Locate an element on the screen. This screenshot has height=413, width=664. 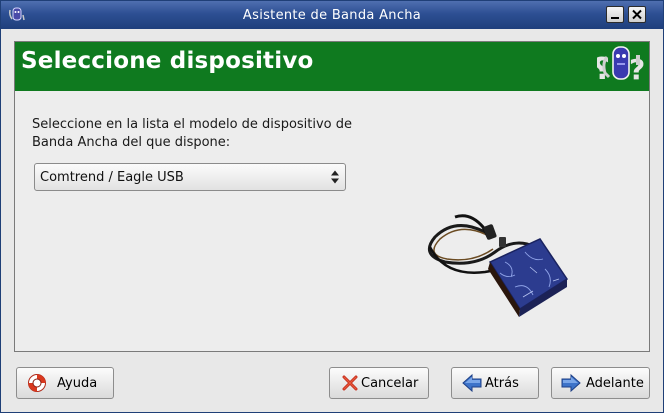
life-ring-icon is located at coordinates (37, 383).